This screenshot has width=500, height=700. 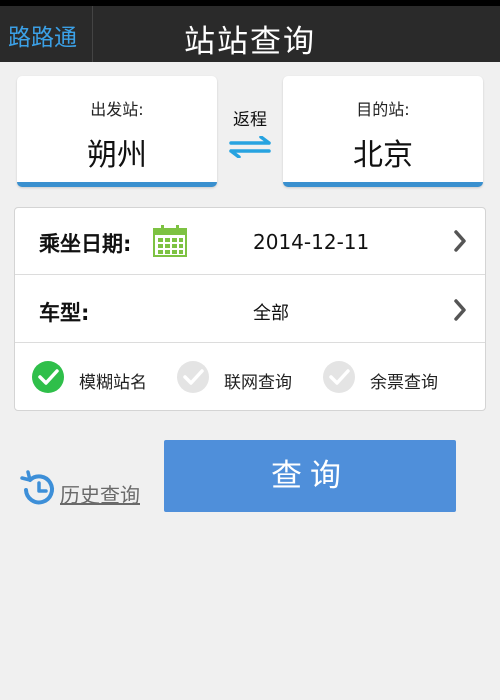 I want to click on top-bar: 路路通 站站查询, so click(x=250, y=31).